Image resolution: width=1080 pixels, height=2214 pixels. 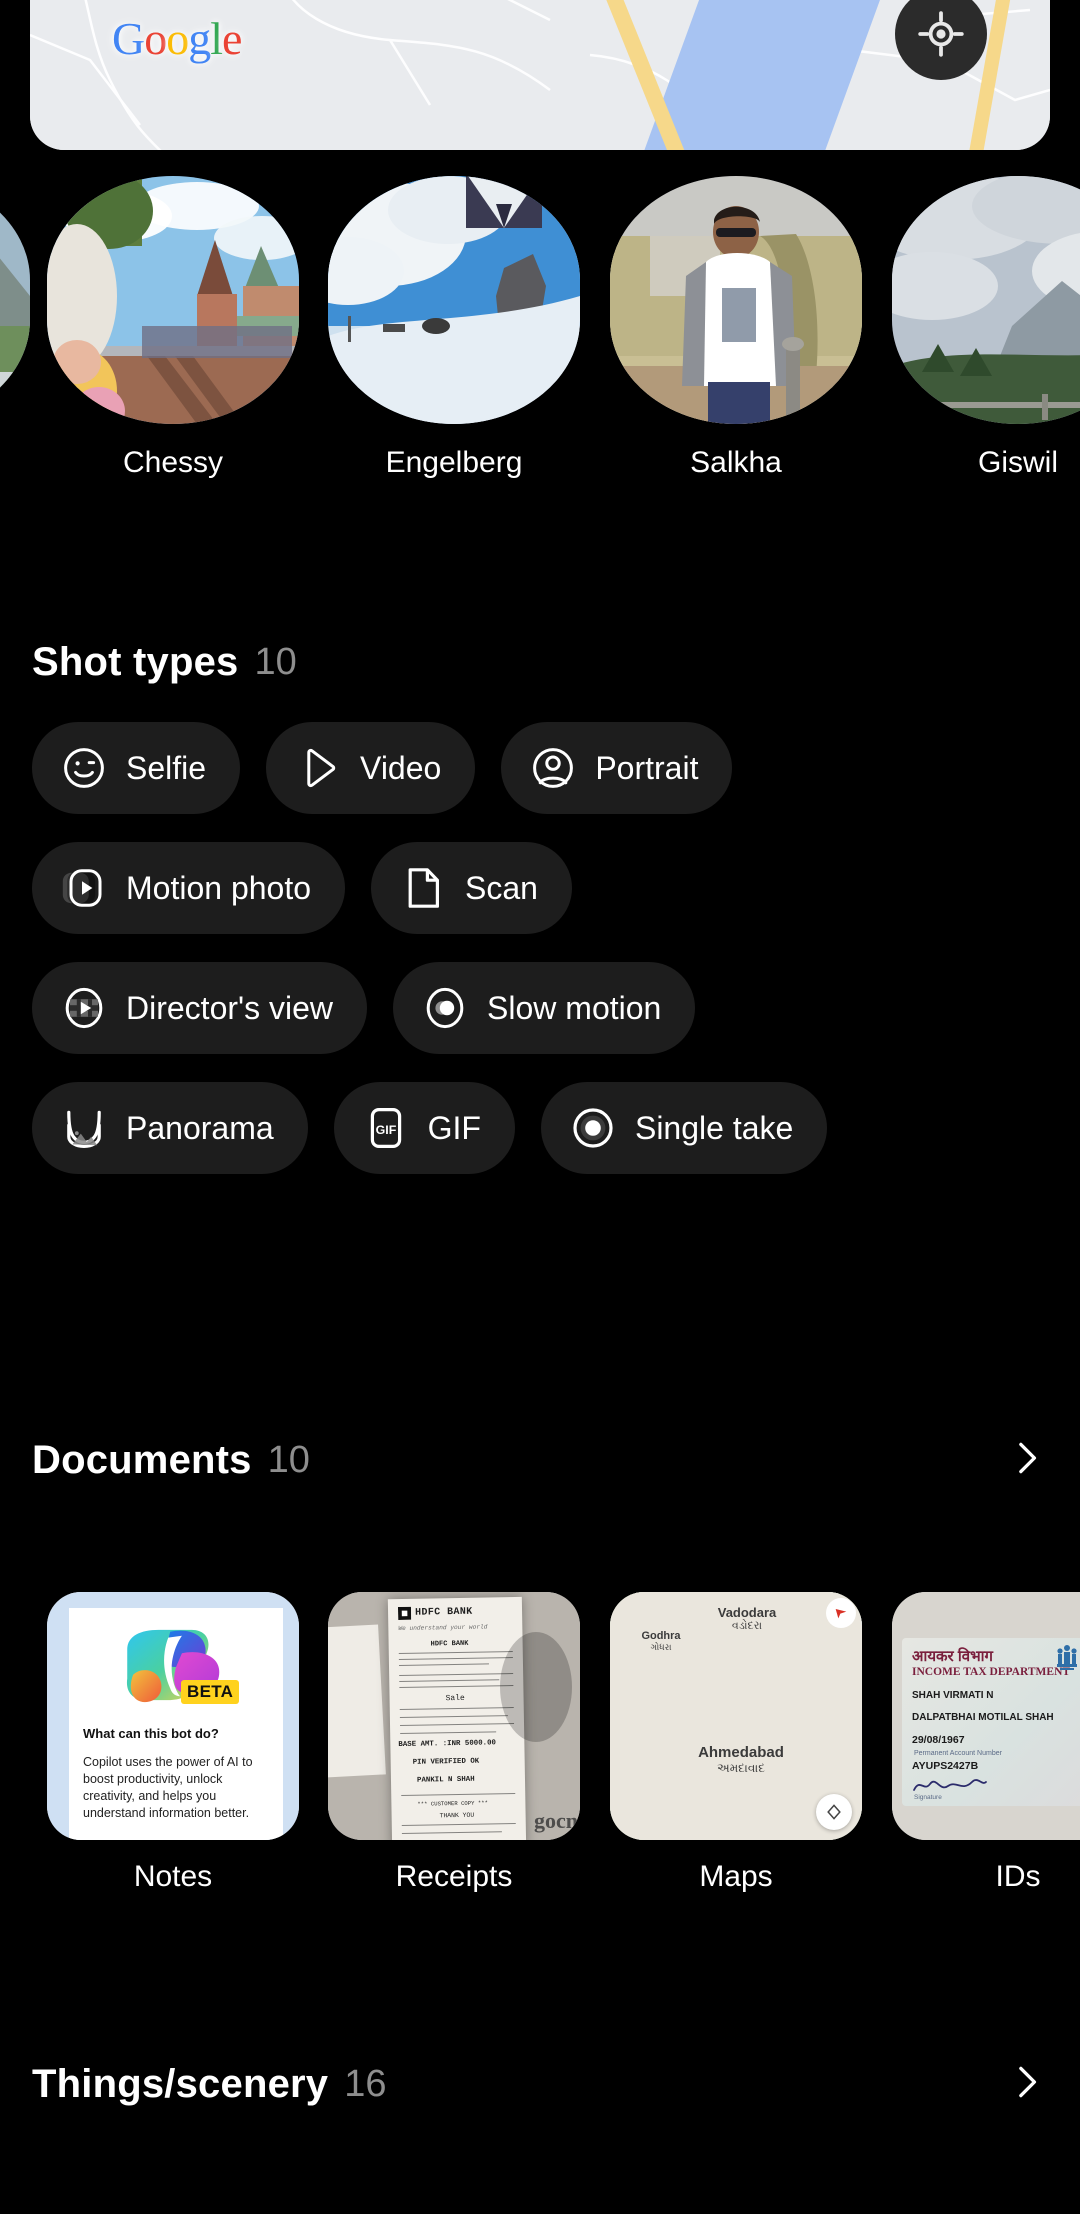 I want to click on panorama-icon, so click(x=84, y=1129).